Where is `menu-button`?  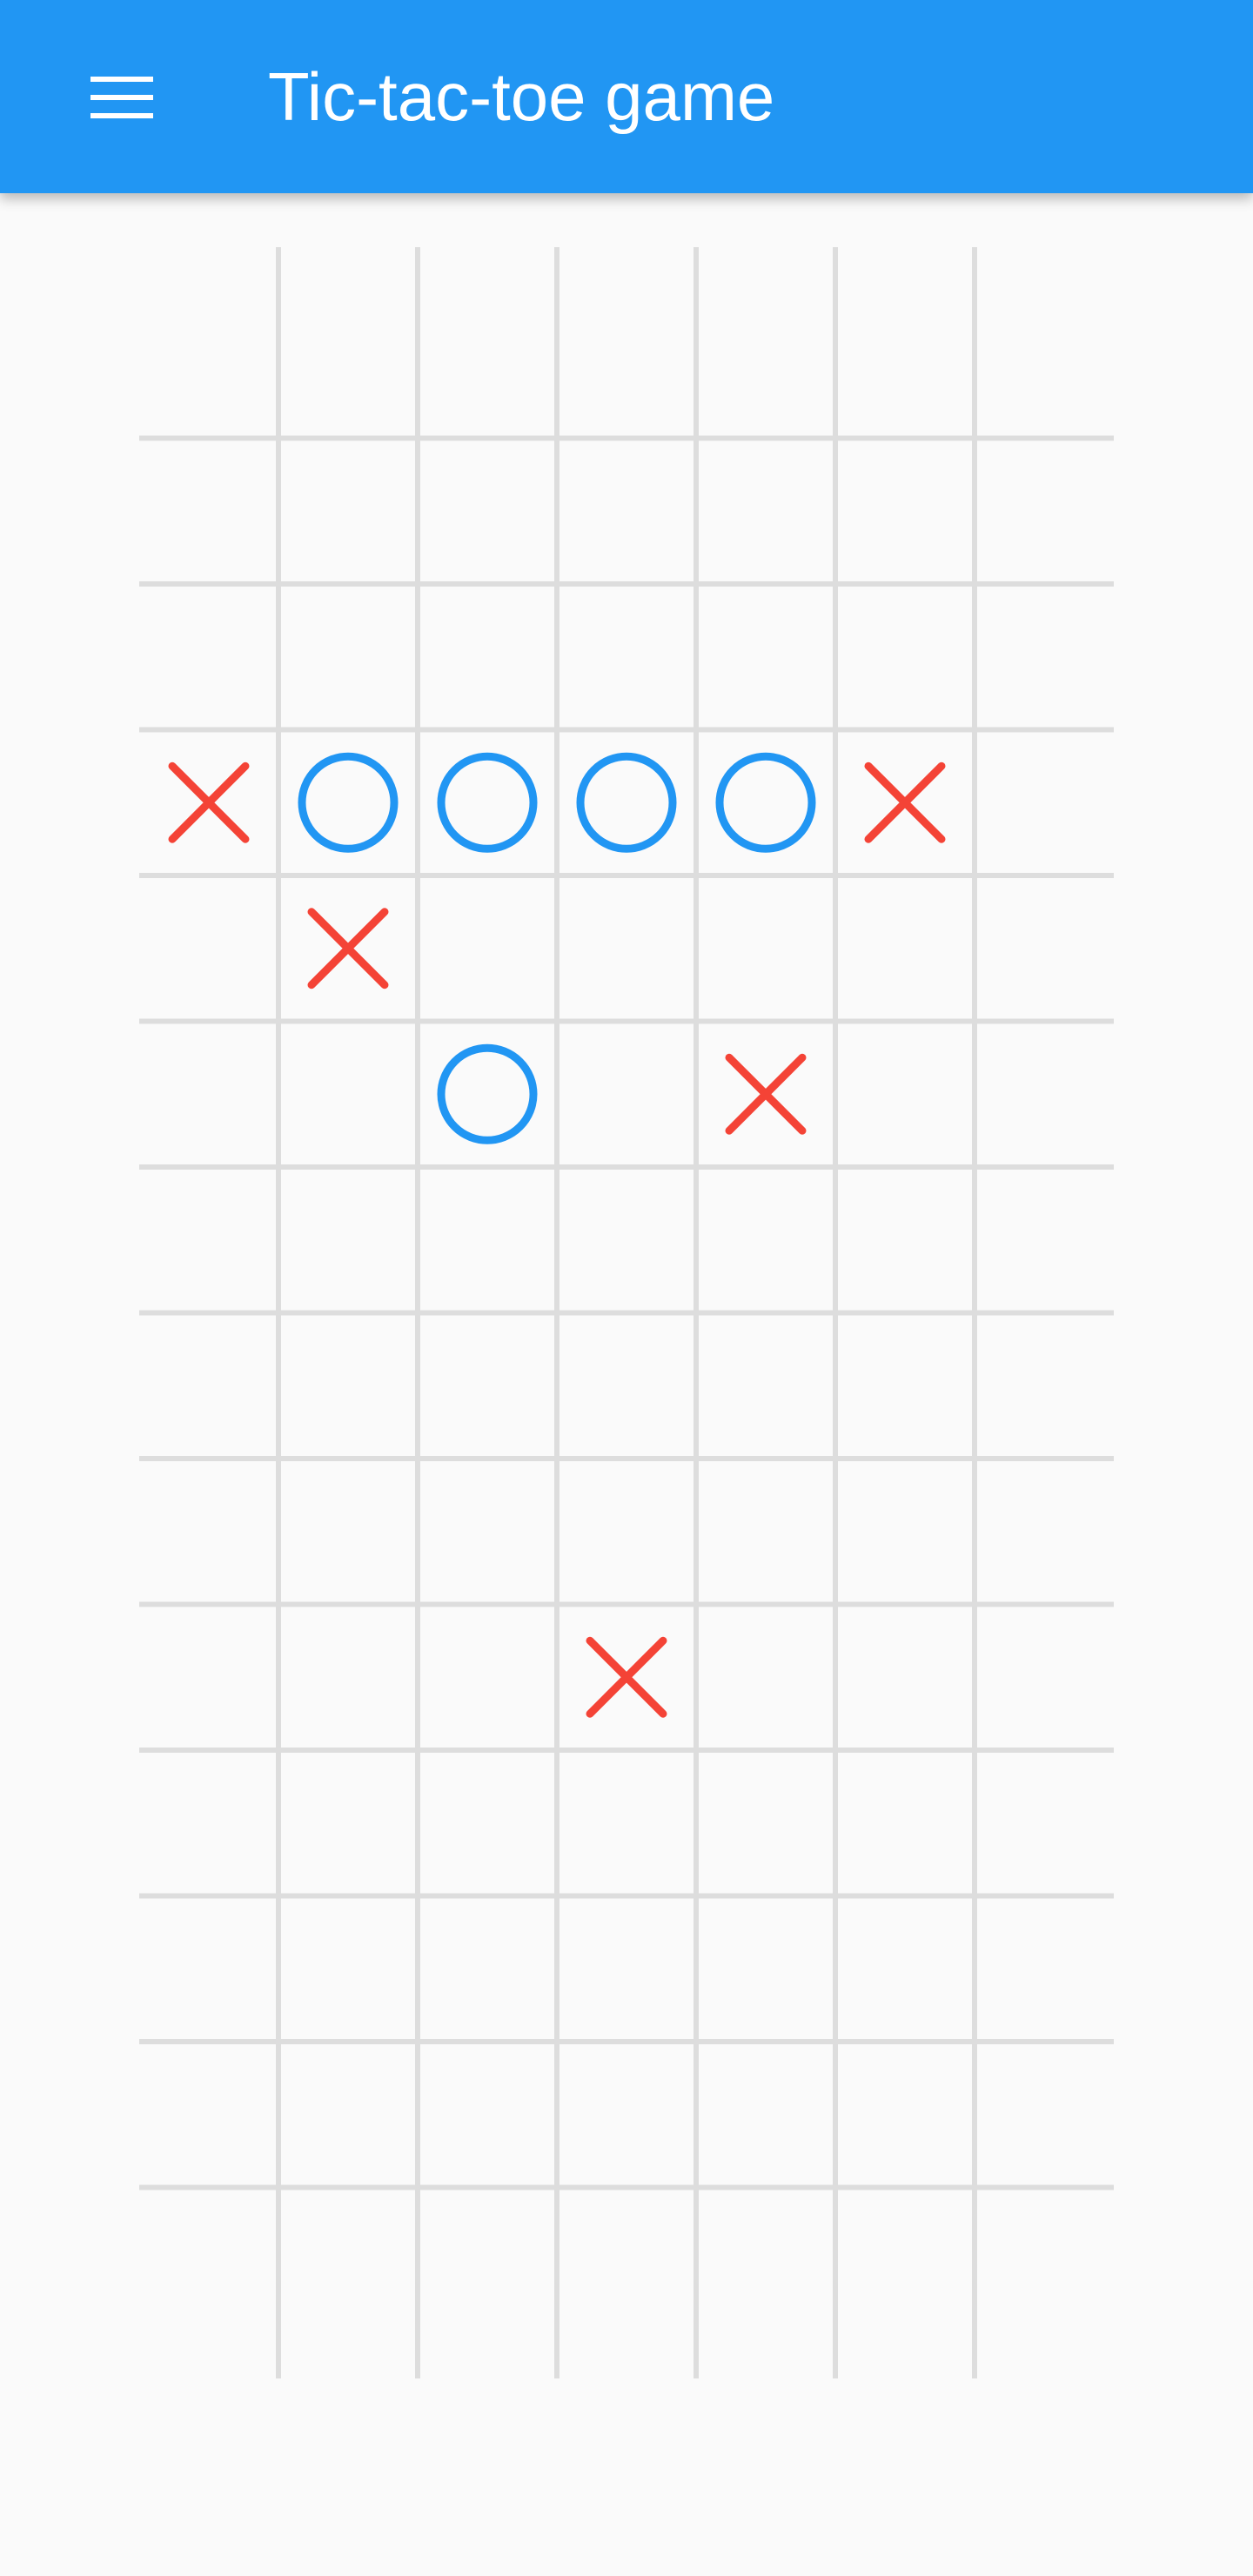
menu-button is located at coordinates (122, 97).